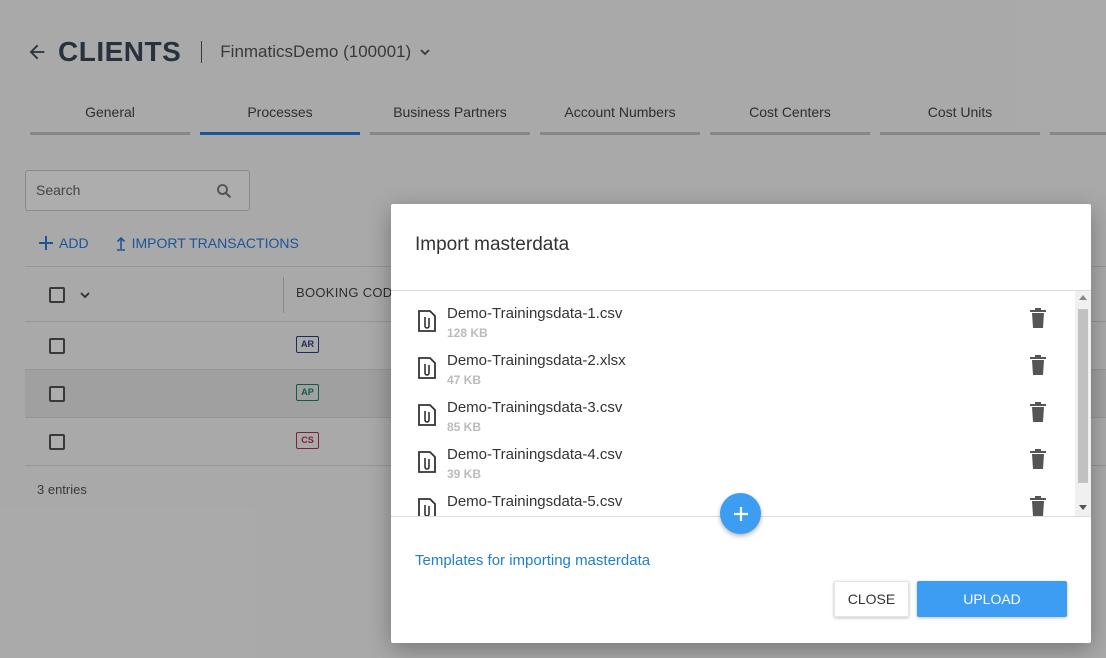 The width and height of the screenshot is (1106, 658). What do you see at coordinates (535, 407) in the screenshot?
I see `file-name: Demo-Trainingsdata-3.csv` at bounding box center [535, 407].